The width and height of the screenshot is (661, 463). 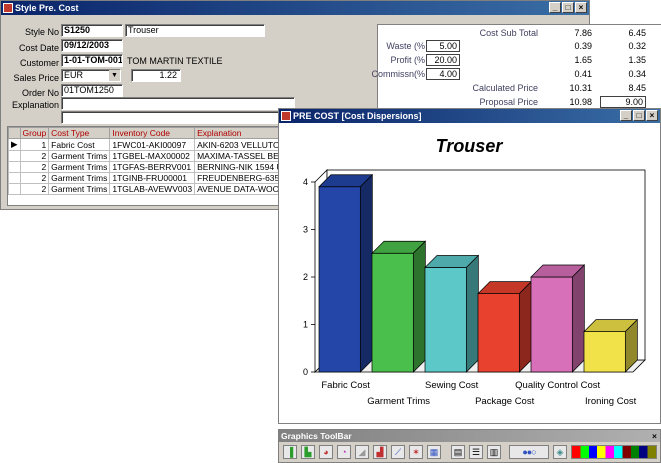 I want to click on minimize-button: _, so click(x=555, y=7).